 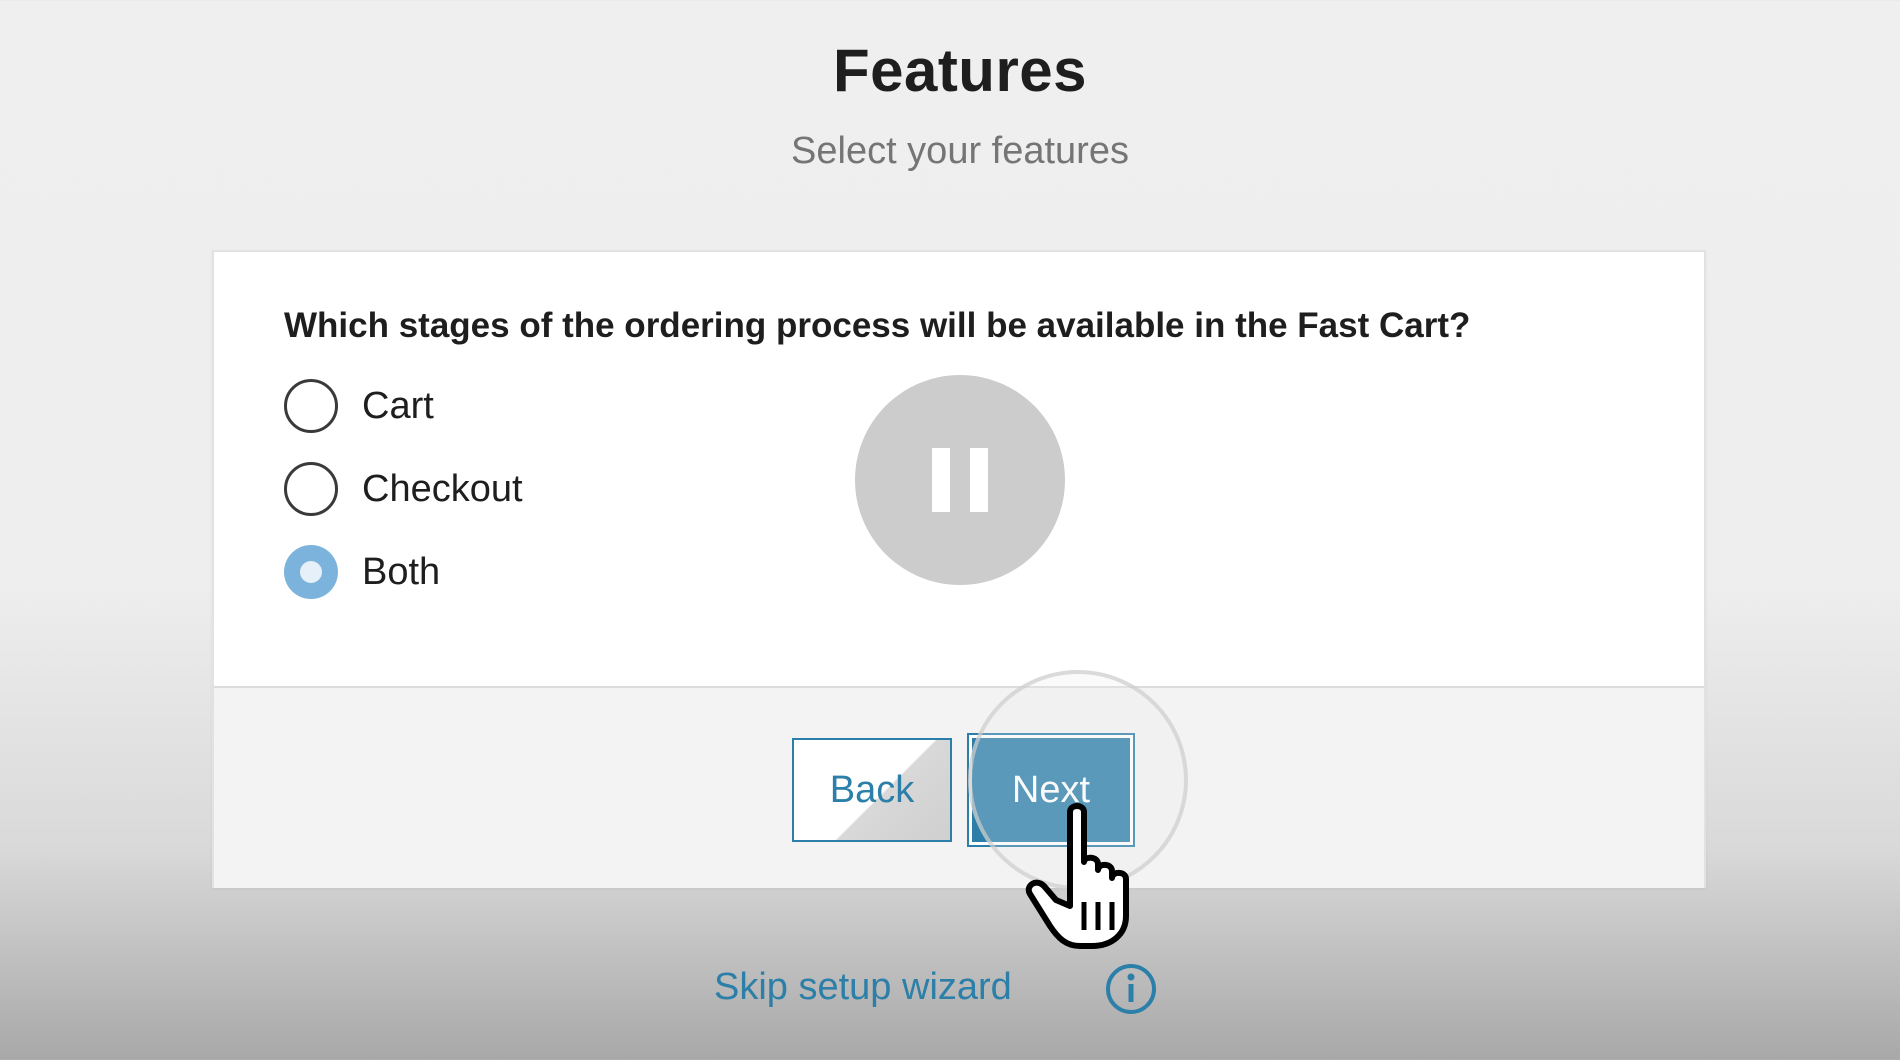 I want to click on pause-icon, so click(x=941, y=480).